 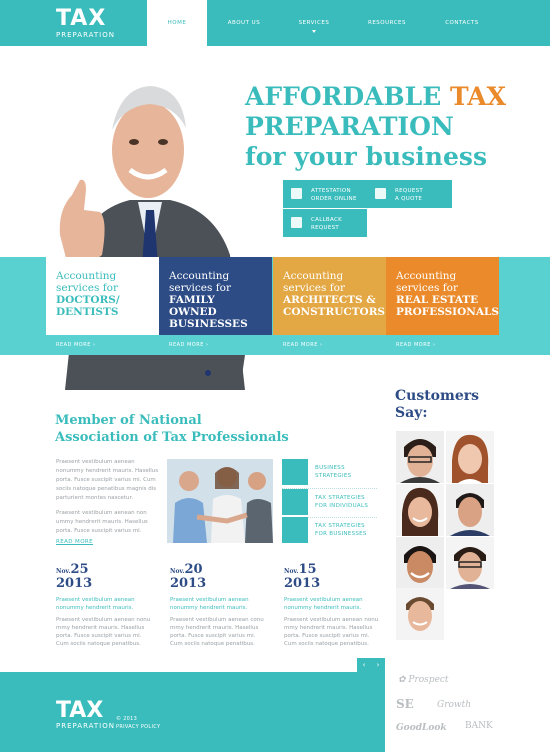 I want to click on news-date: Nov.25 2013, so click(x=106, y=576).